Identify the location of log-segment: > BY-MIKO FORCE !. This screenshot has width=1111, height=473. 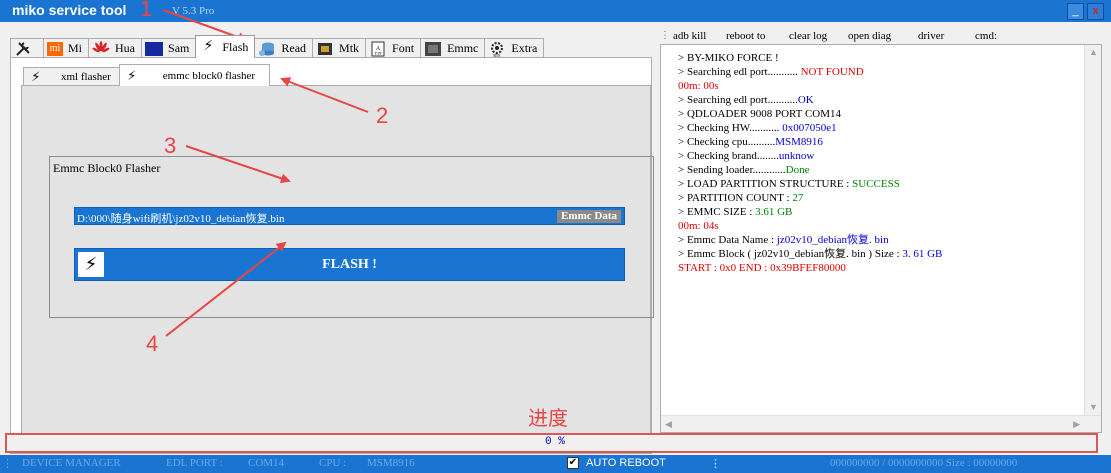
(728, 58).